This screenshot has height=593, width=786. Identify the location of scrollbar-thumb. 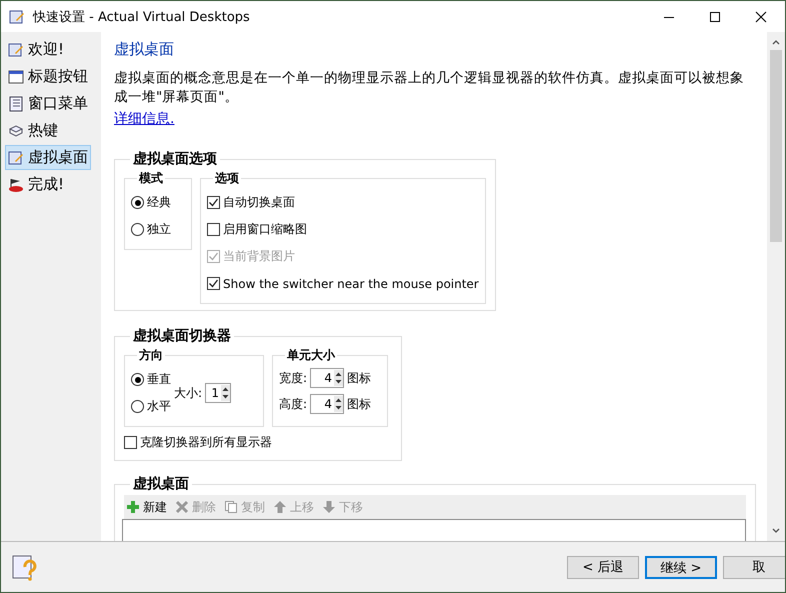
(776, 146).